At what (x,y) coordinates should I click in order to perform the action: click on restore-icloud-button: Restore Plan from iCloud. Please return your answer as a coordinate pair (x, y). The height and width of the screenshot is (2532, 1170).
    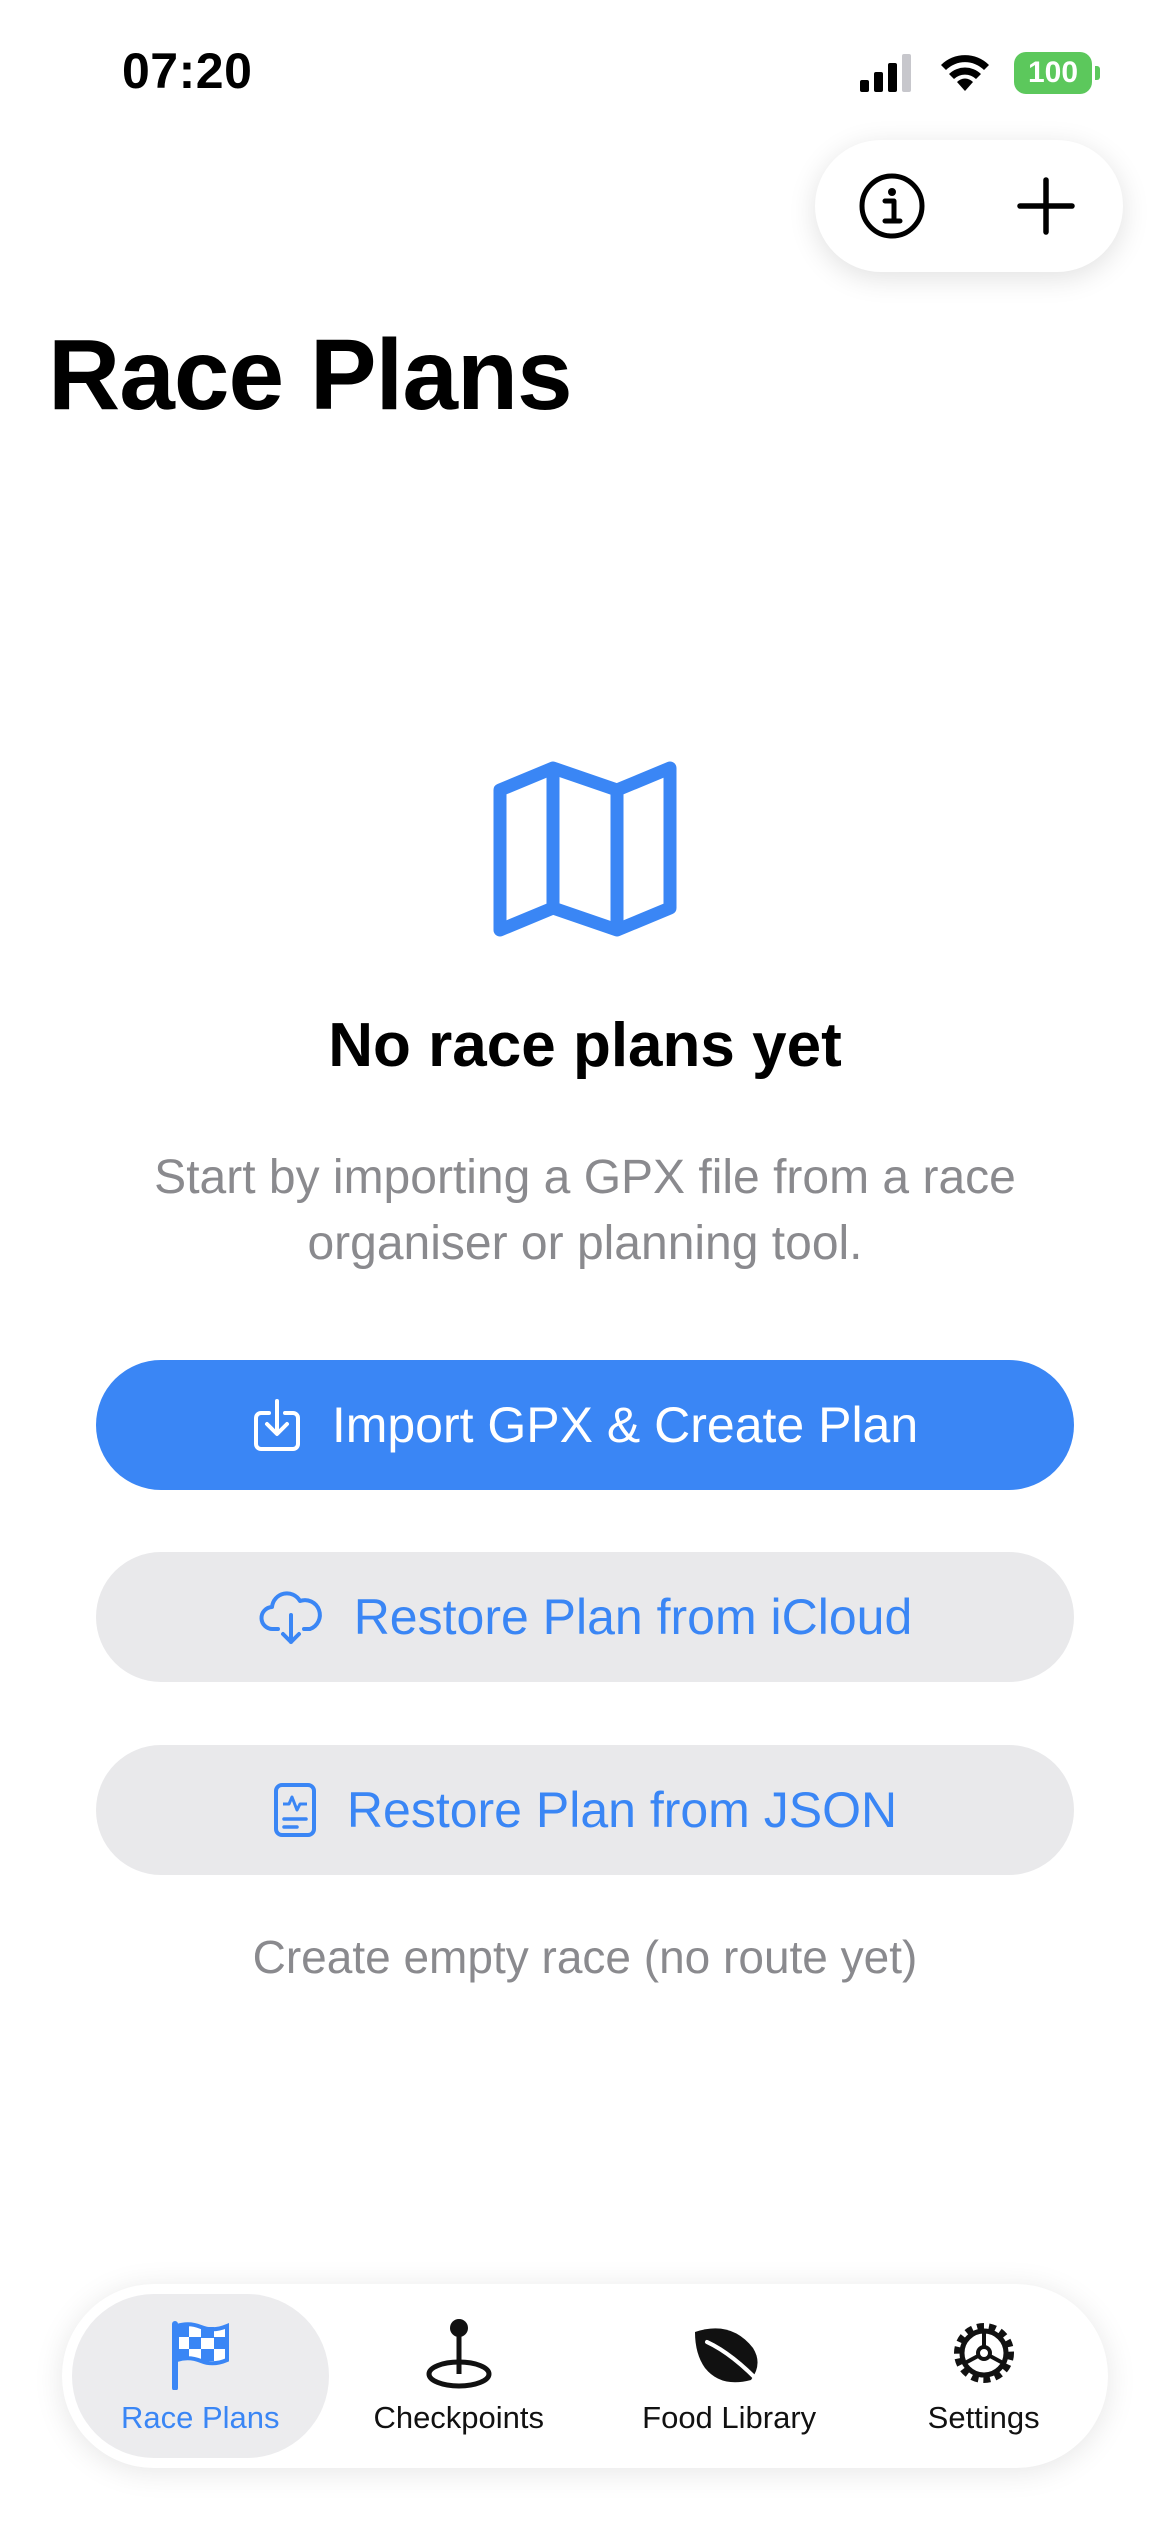
    Looking at the image, I should click on (585, 1617).